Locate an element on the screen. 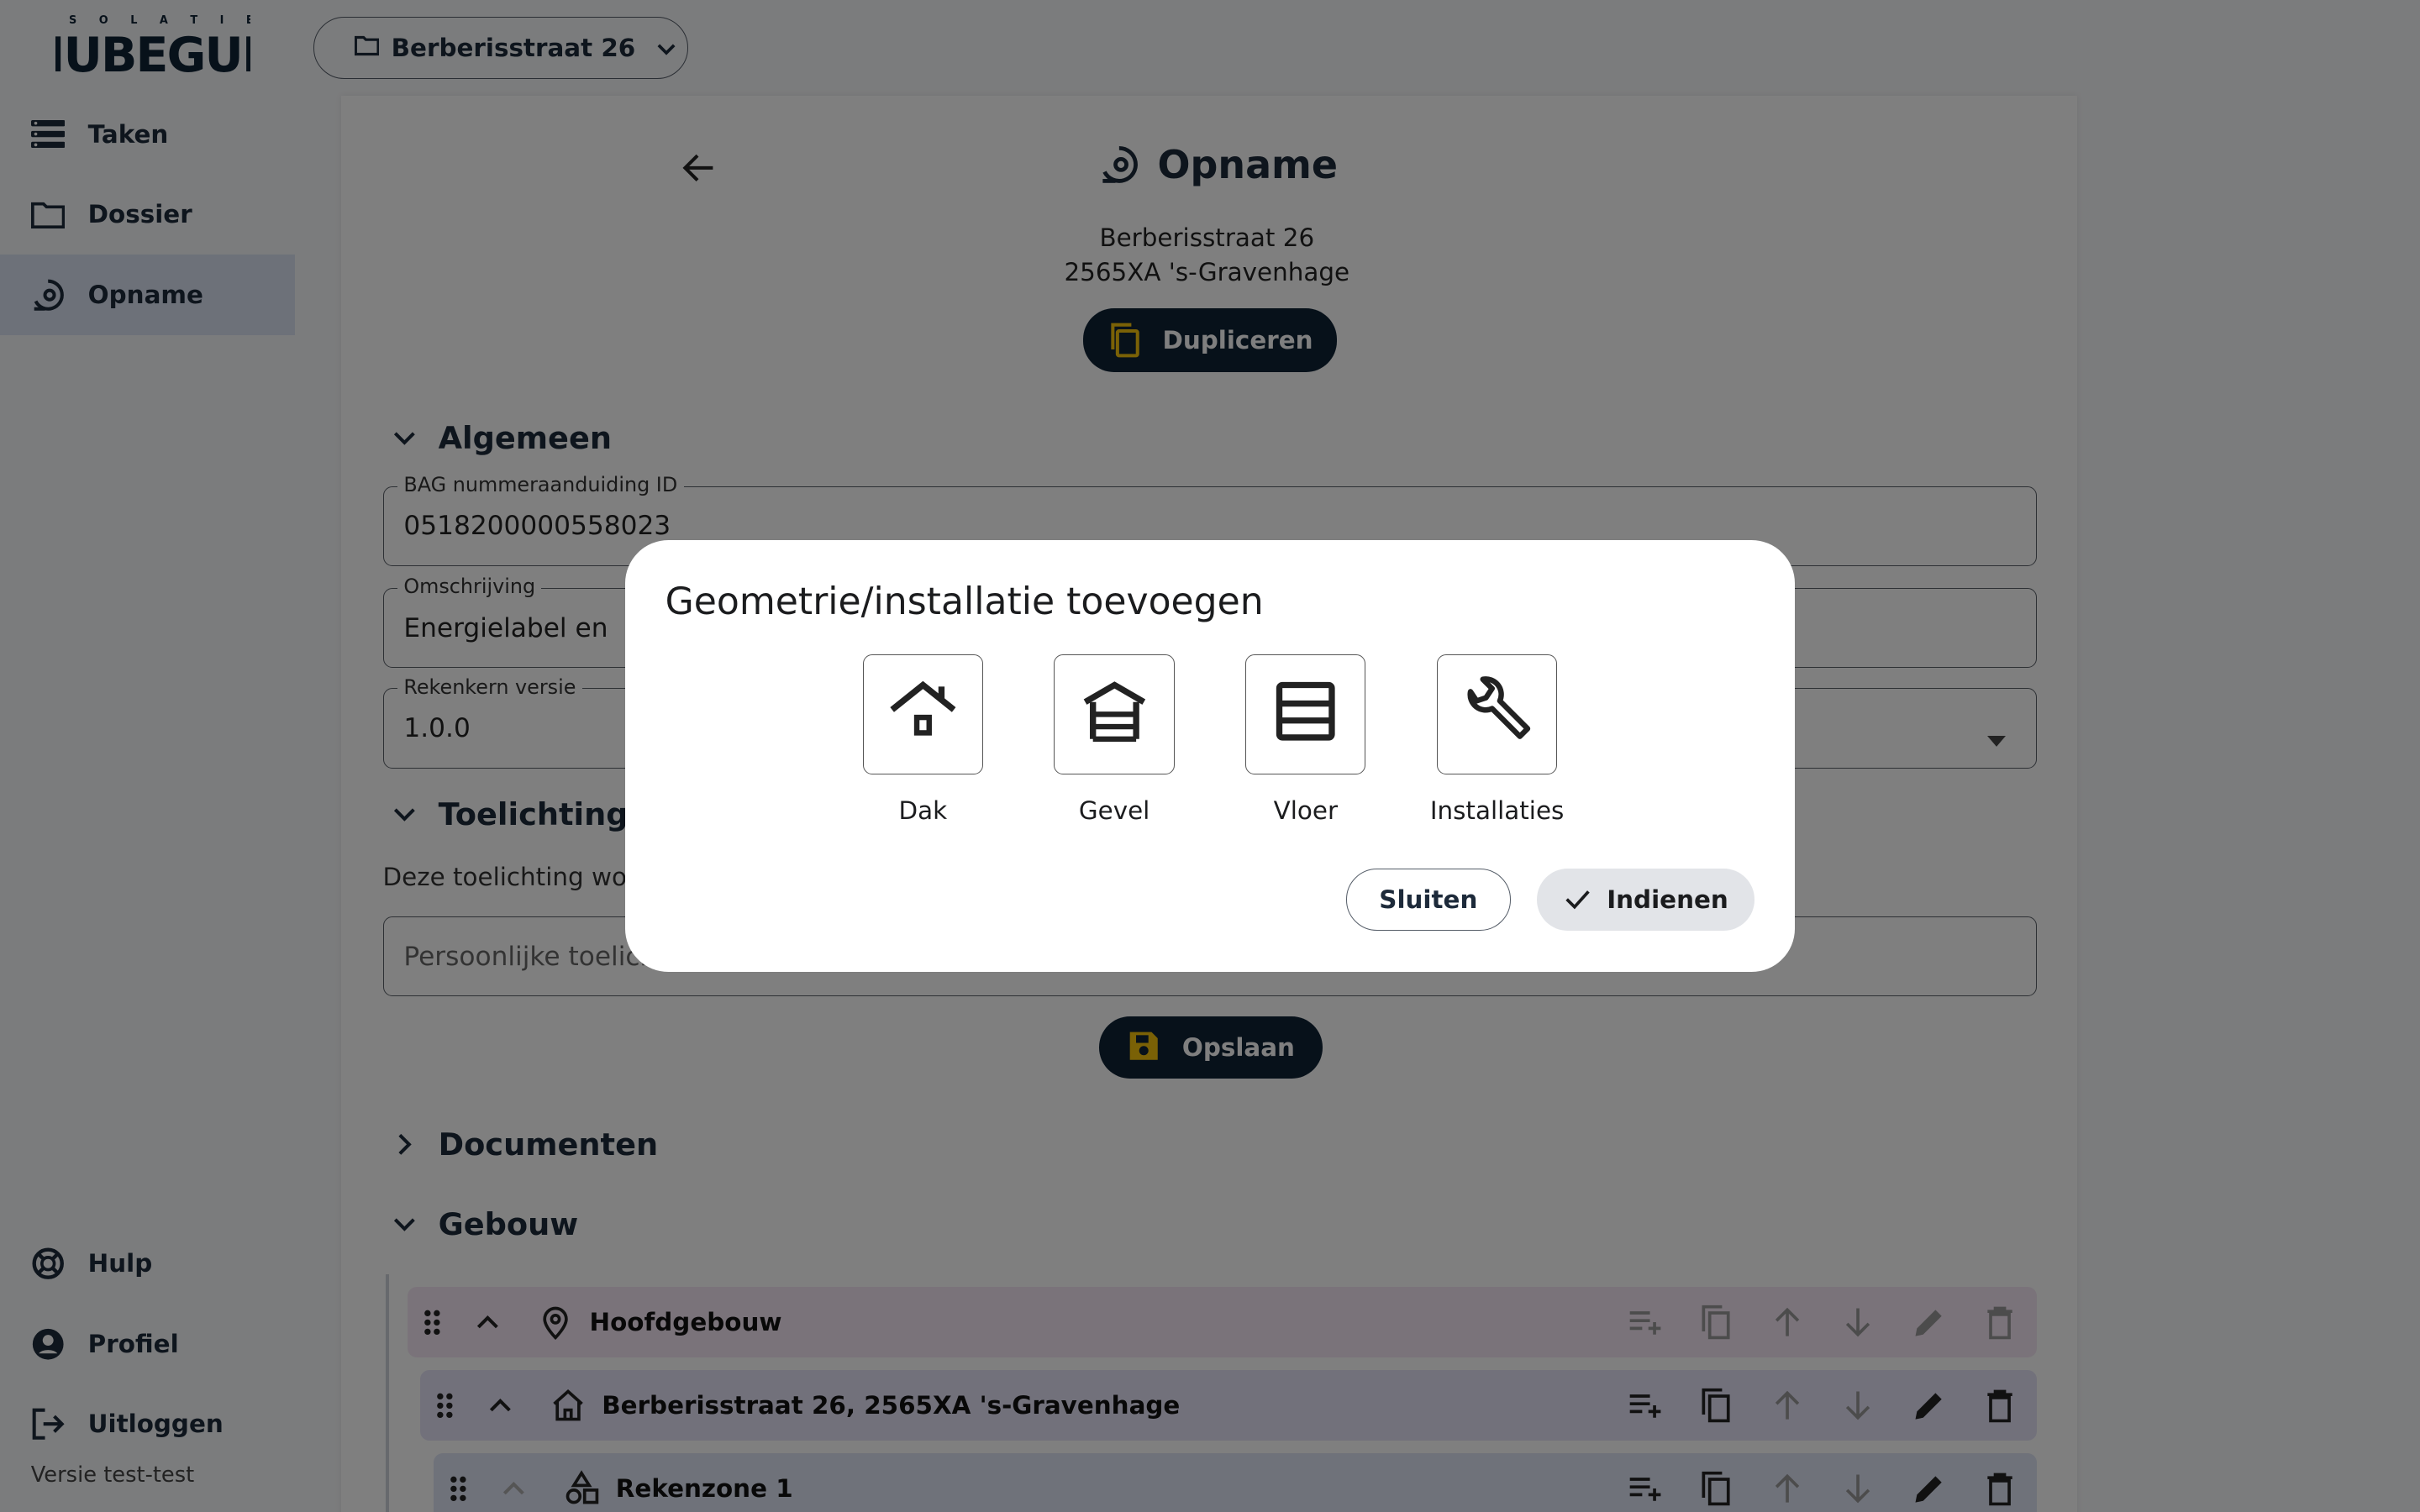  option-dak-button is located at coordinates (923, 714).